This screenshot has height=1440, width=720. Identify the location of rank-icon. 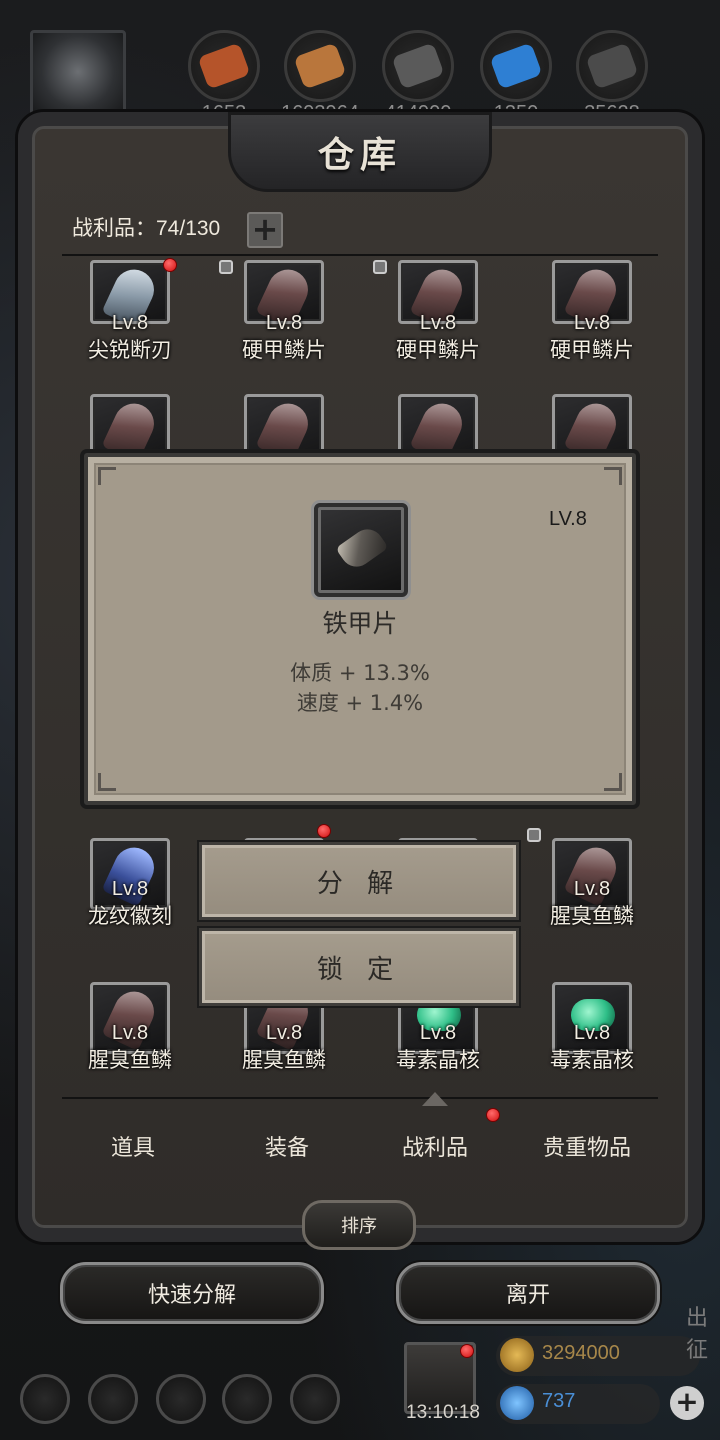
(181, 1399).